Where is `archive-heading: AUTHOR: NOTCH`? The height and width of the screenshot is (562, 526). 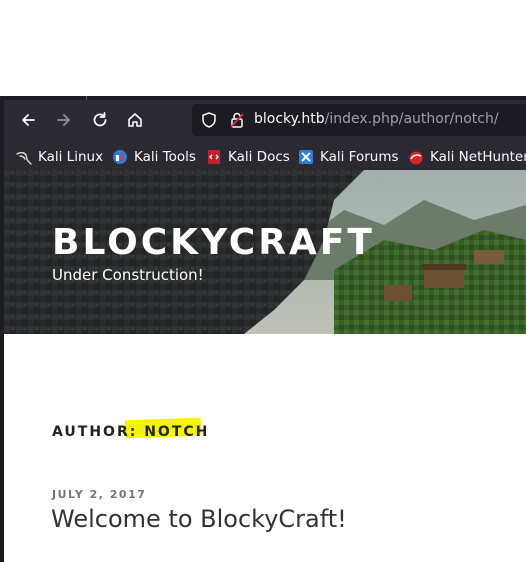 archive-heading: AUTHOR: NOTCH is located at coordinates (130, 432).